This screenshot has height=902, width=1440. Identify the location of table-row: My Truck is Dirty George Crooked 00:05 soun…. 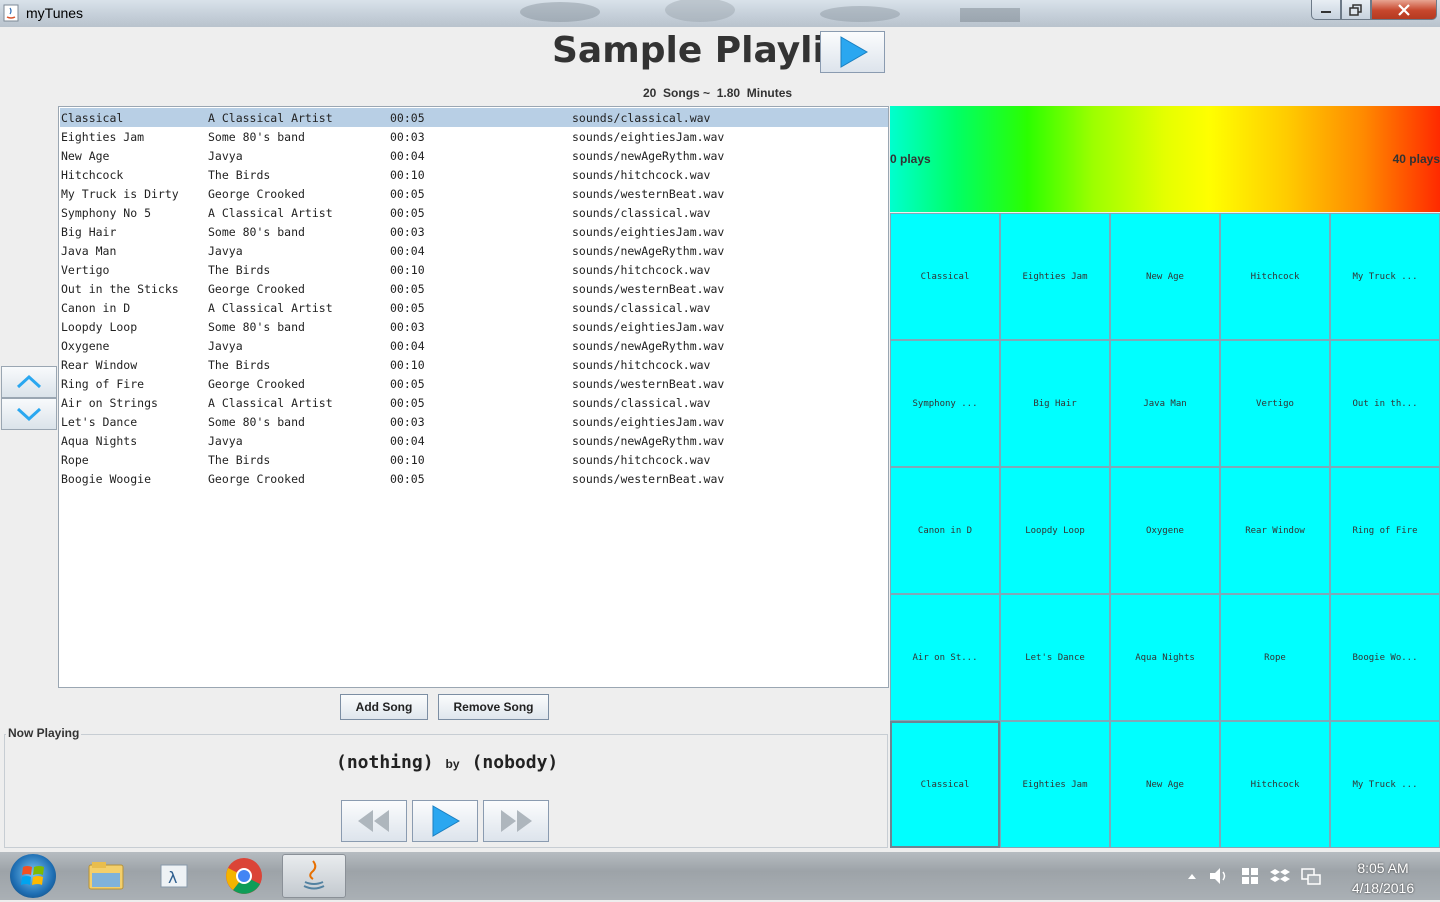
(474, 193).